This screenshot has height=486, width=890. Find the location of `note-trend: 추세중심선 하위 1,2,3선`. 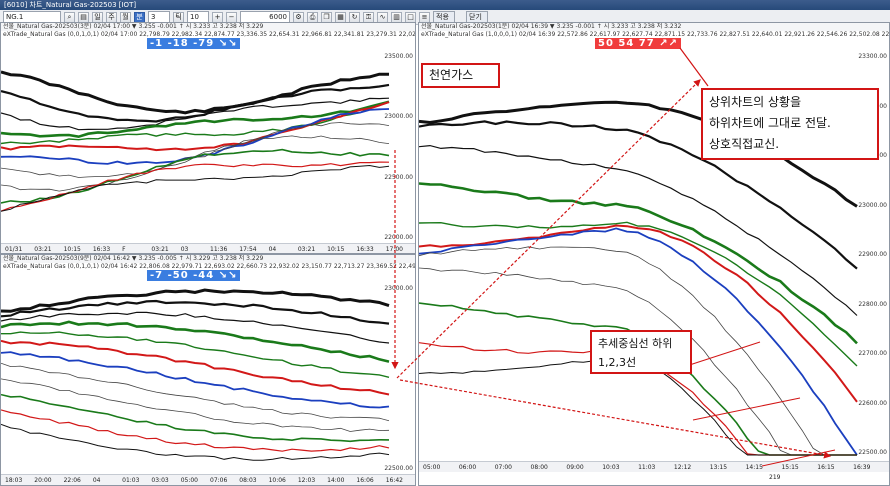

note-trend: 추세중심선 하위 1,2,3선 is located at coordinates (641, 352).